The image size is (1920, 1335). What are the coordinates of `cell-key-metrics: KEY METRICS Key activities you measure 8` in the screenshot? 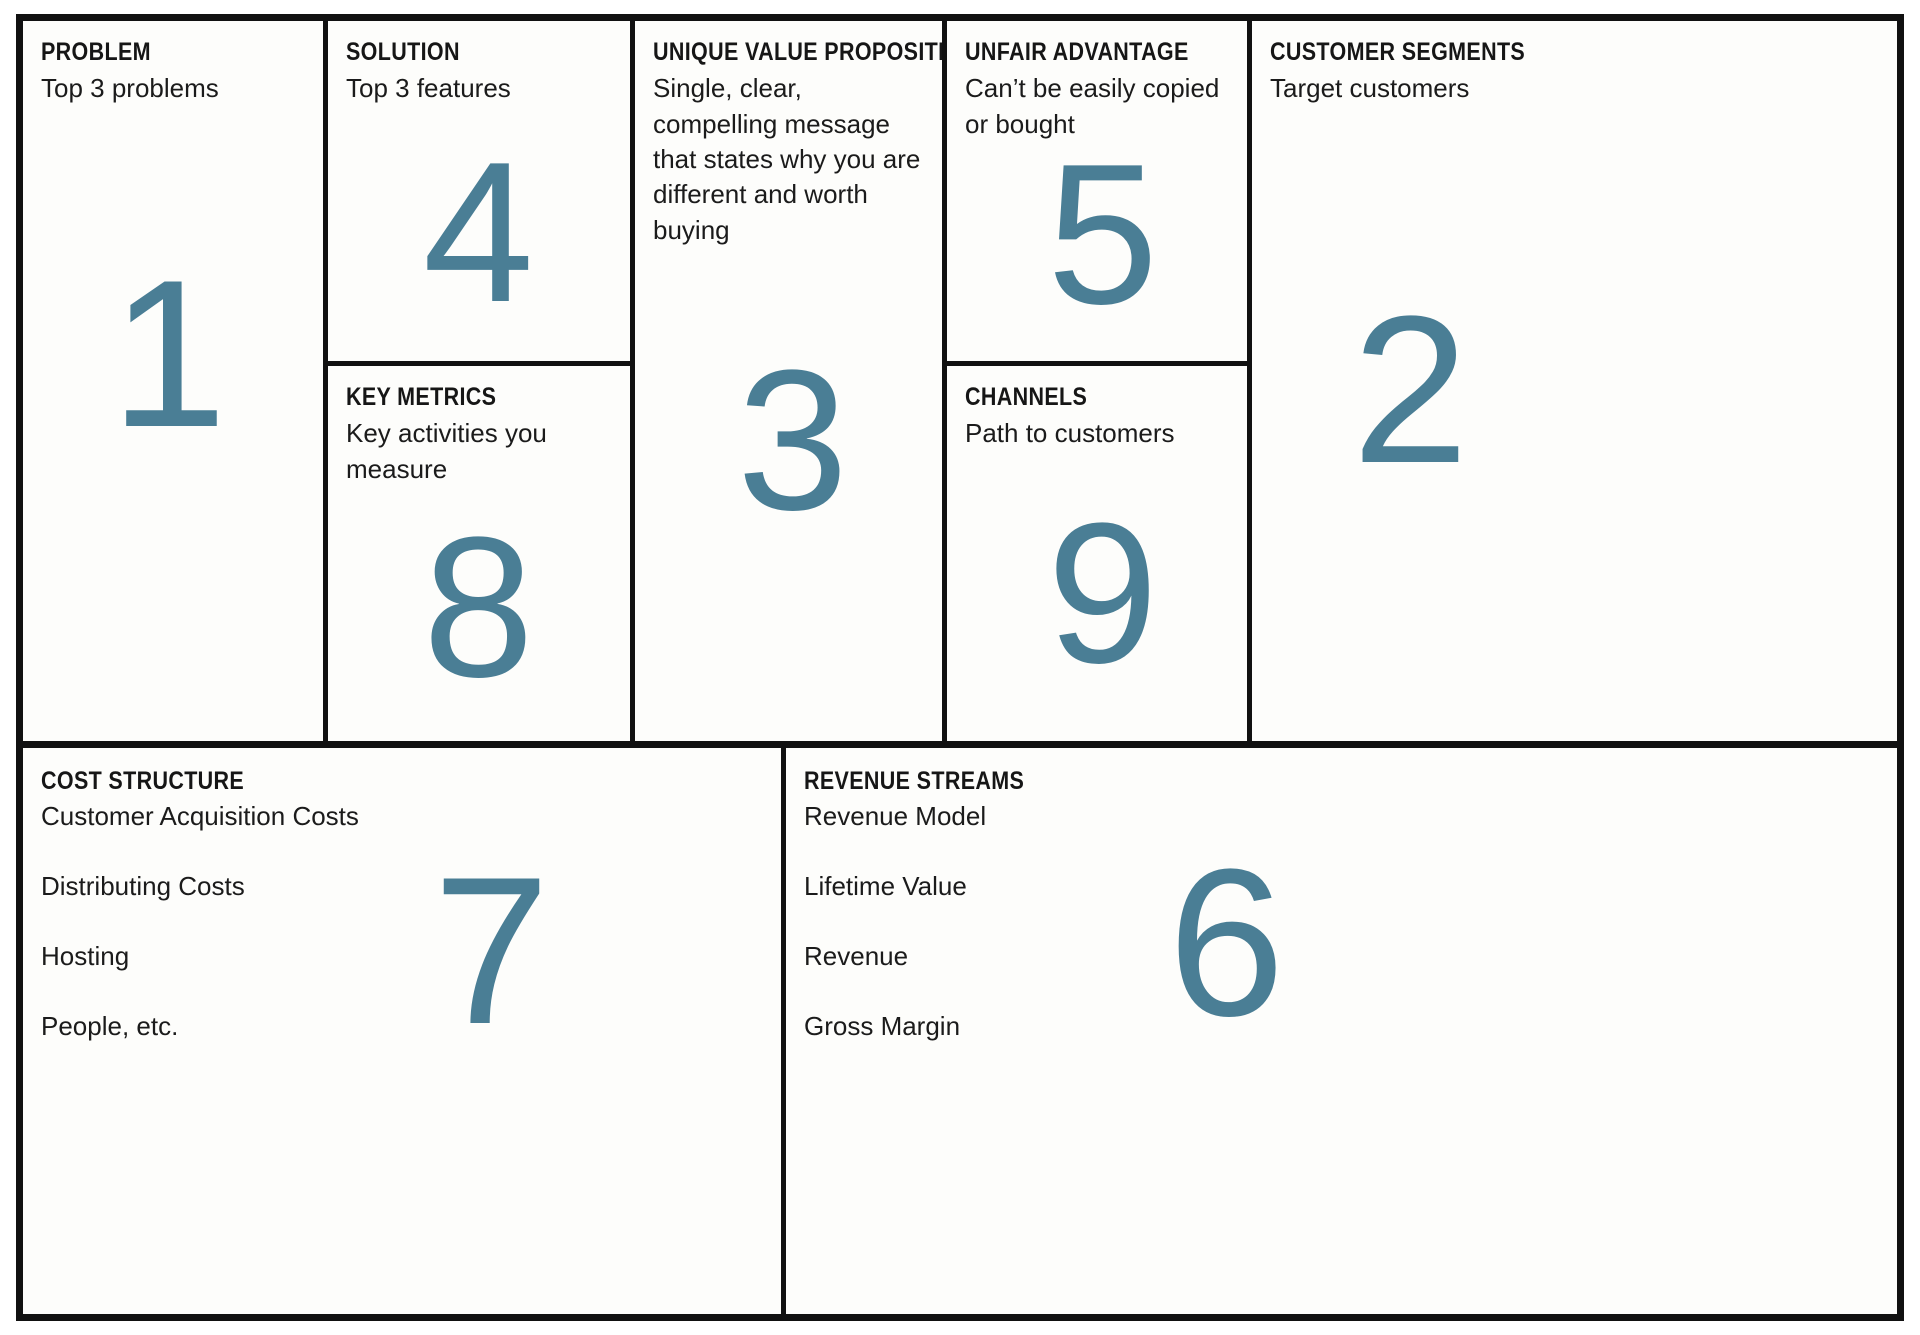 It's located at (479, 553).